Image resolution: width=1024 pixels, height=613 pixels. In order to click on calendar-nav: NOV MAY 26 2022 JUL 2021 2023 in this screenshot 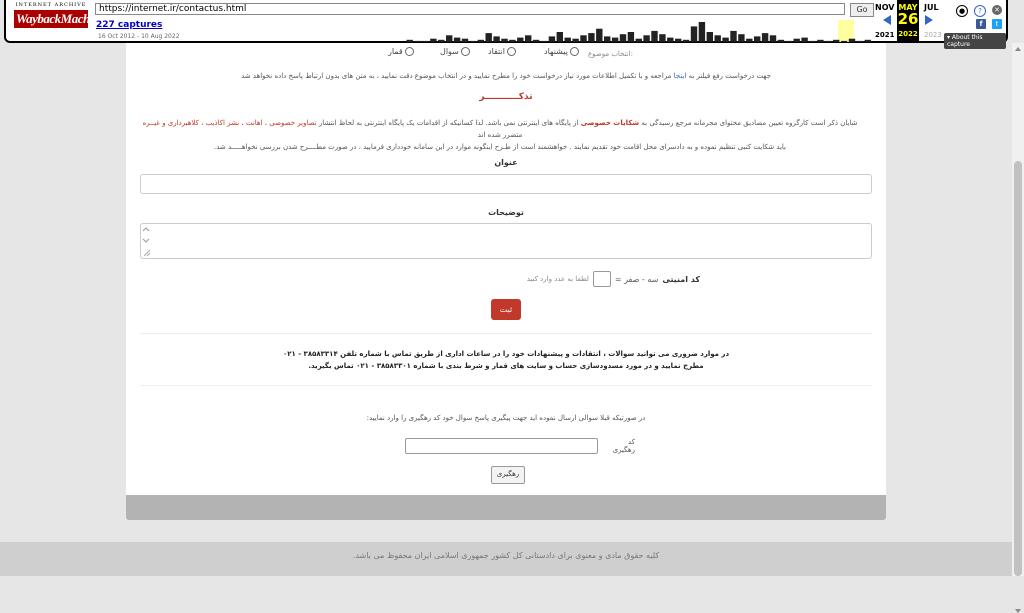, I will do `click(912, 21)`.